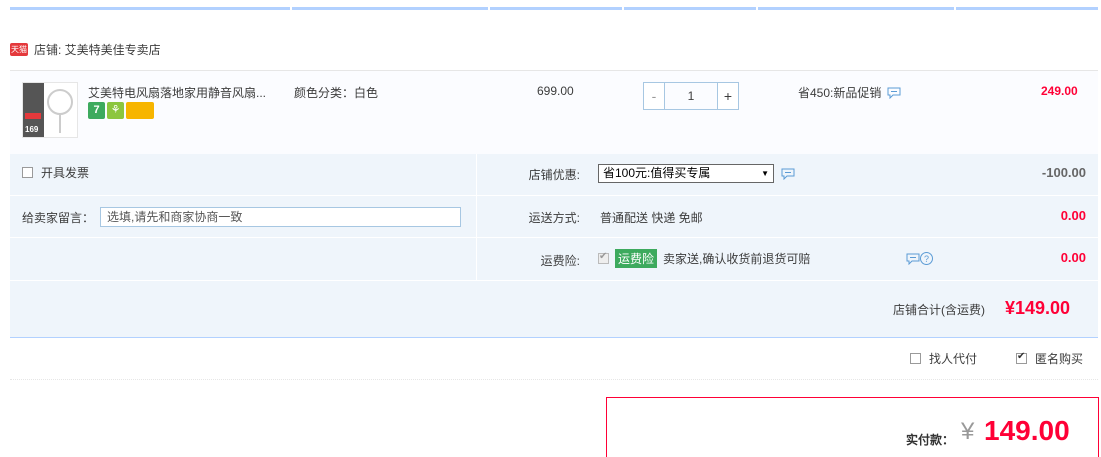  Describe the element at coordinates (1059, 359) in the screenshot. I see `anonymous-label: 匿名购买` at that location.